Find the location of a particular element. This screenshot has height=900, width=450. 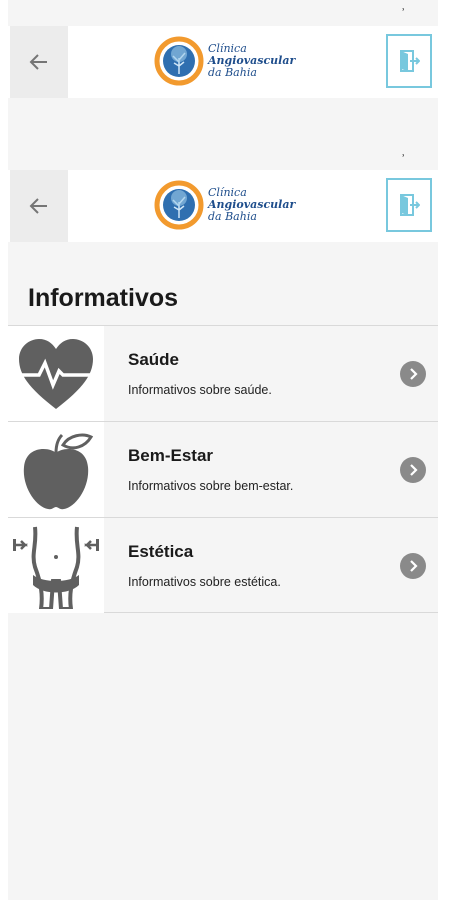

item-title: Estética is located at coordinates (161, 551).